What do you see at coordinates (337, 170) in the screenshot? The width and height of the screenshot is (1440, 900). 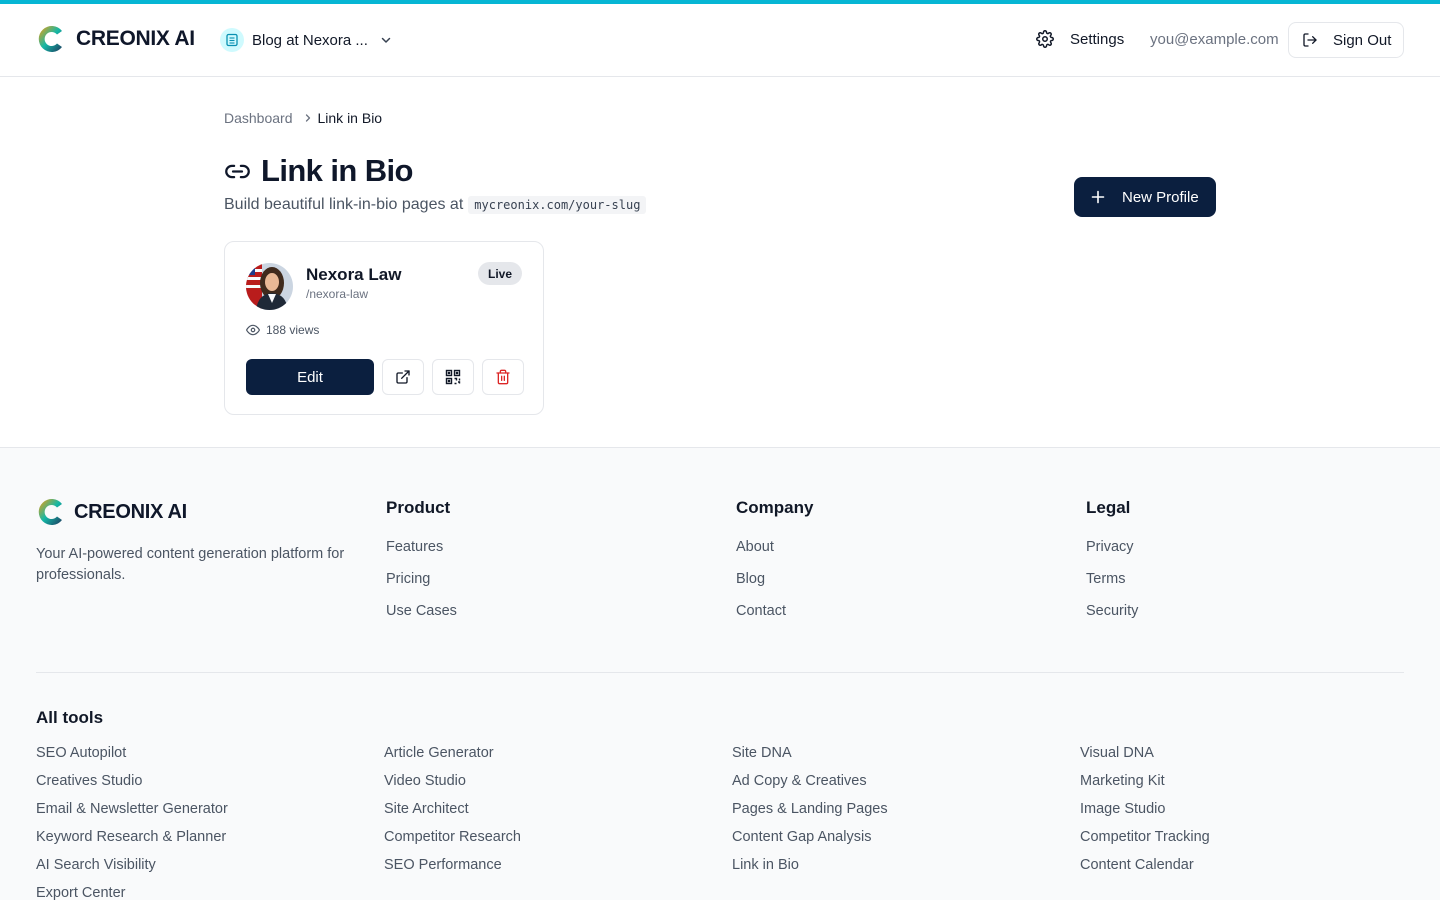 I see `page-title: Link in Bio` at bounding box center [337, 170].